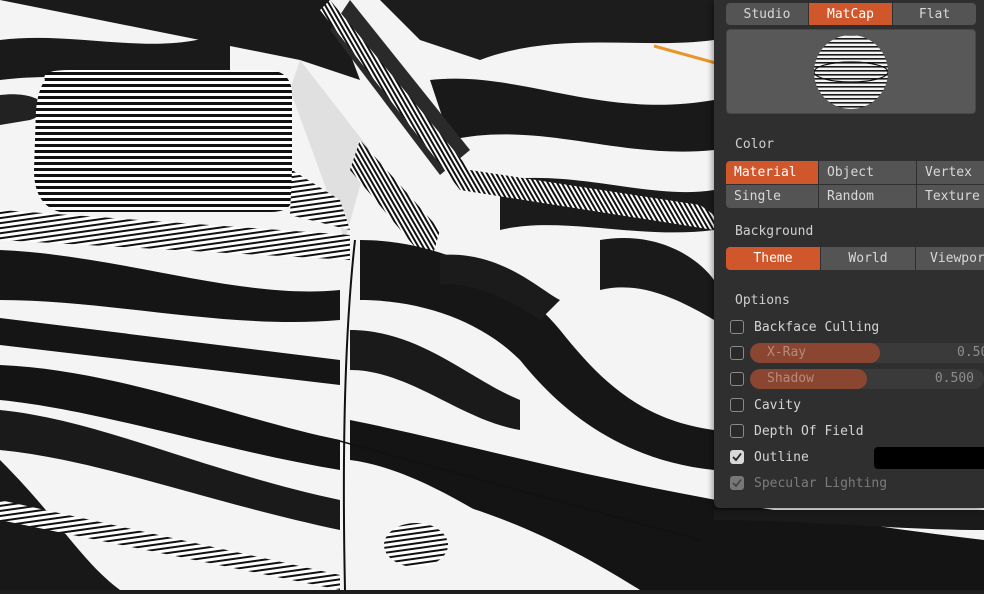 This screenshot has width=984, height=594. Describe the element at coordinates (737, 379) in the screenshot. I see `shadow-checkbox` at that location.